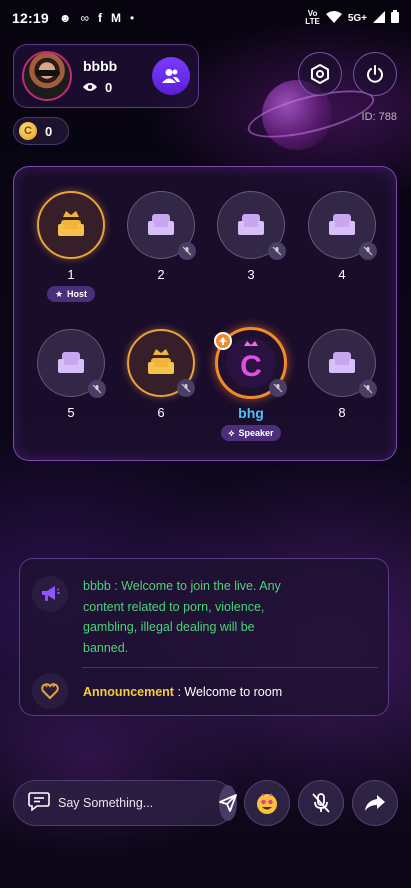 The width and height of the screenshot is (411, 888). I want to click on status-bar: 12:19 ☻ ∞ f M • Vo LTE 5G+, so click(205, 18).